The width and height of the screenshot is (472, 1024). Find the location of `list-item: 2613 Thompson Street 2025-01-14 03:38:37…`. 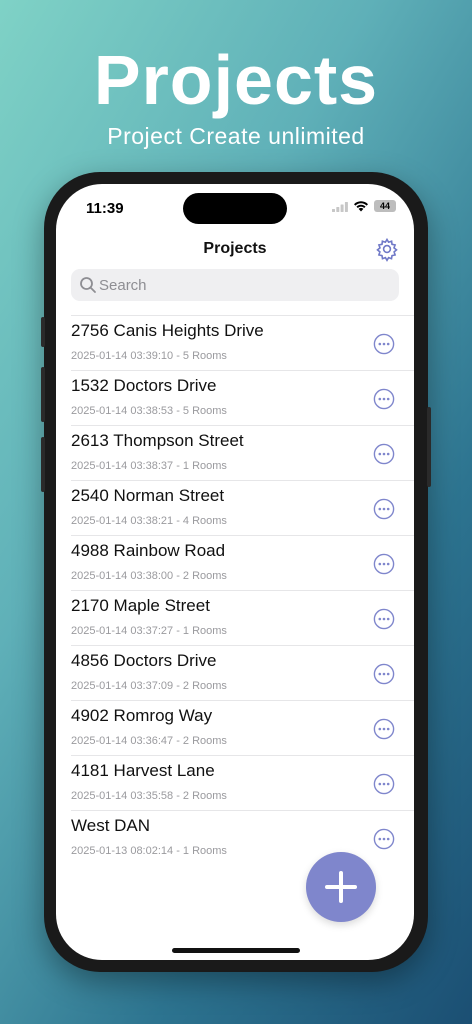

list-item: 2613 Thompson Street 2025-01-14 03:38:37… is located at coordinates (242, 452).